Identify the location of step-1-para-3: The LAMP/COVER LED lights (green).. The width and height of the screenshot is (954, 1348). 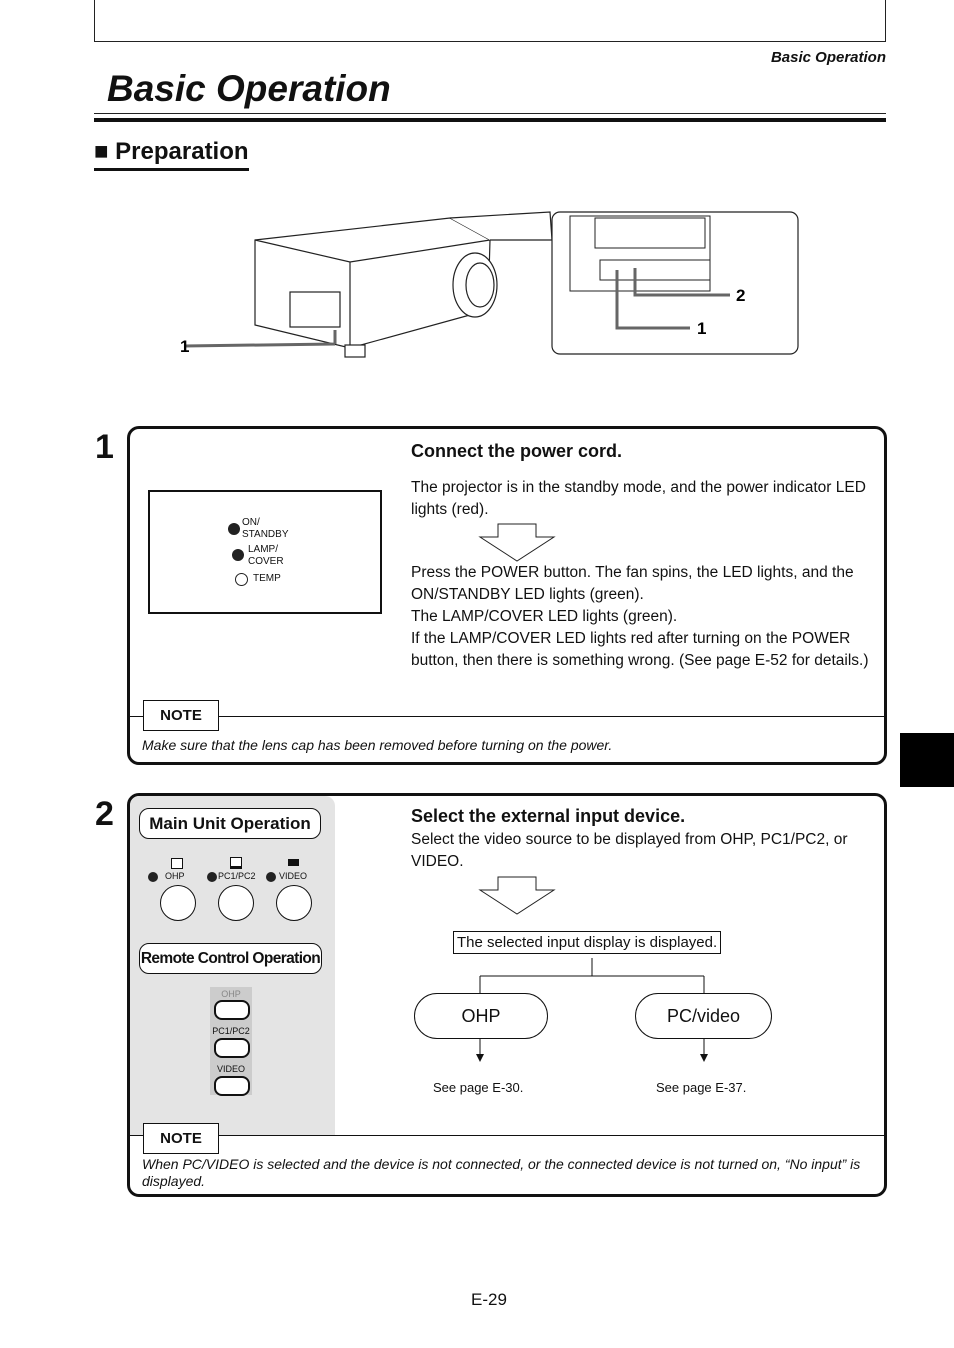
(544, 616).